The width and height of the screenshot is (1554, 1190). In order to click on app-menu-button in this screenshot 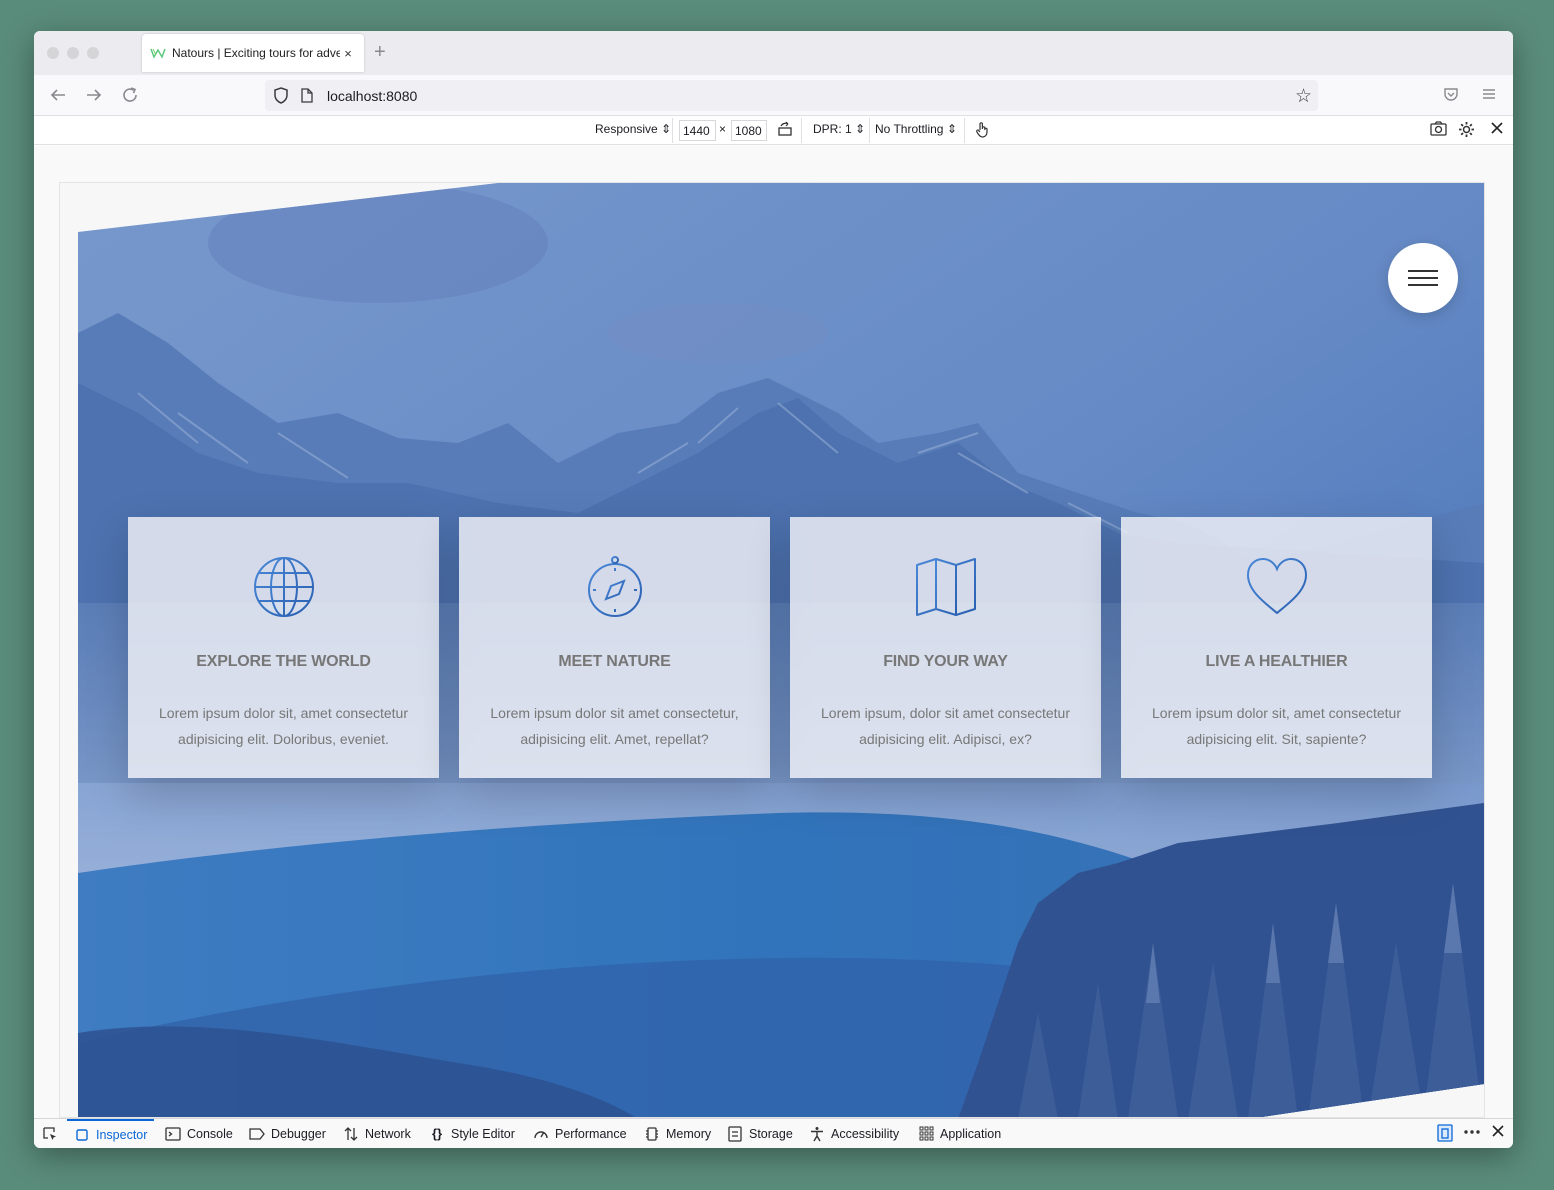, I will do `click(1489, 96)`.